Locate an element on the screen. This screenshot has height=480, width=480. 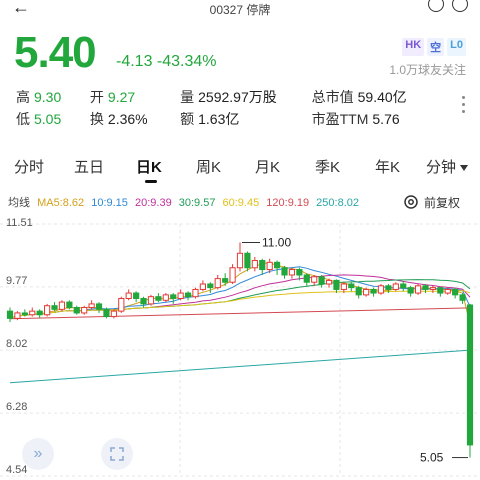
y-tick-label: 11.51 is located at coordinates (19, 223).